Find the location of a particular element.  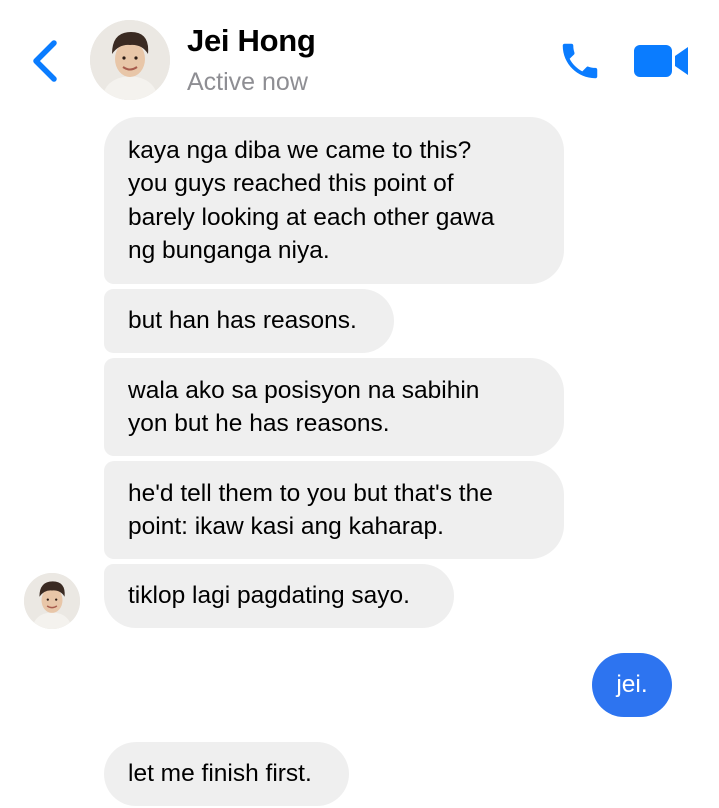

avatar is located at coordinates (130, 60).